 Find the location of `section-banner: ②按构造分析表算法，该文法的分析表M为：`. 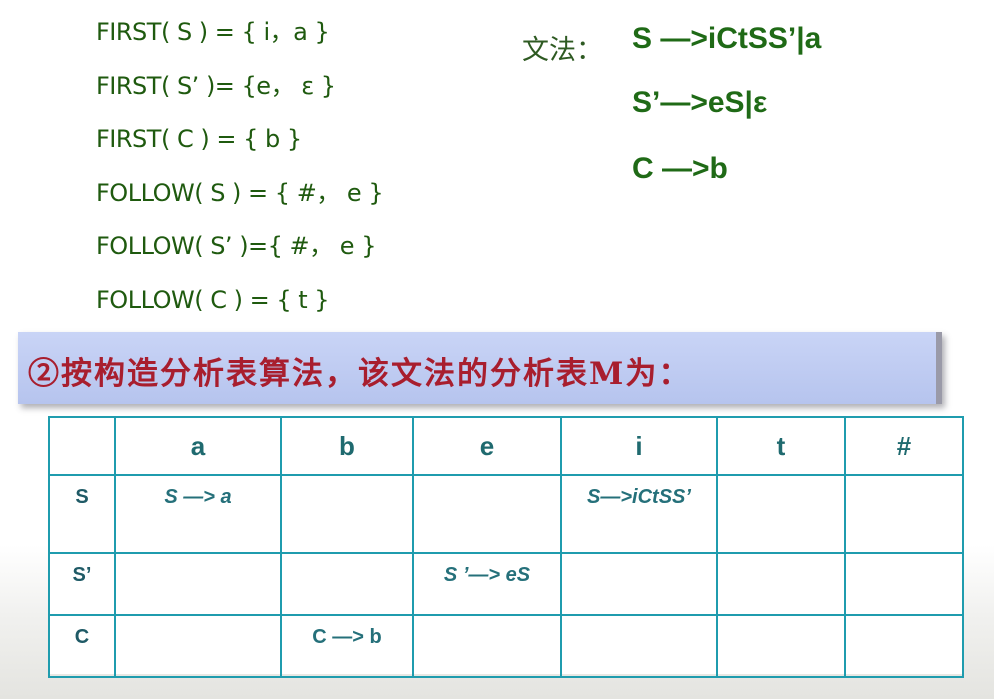

section-banner: ②按构造分析表算法，该文法的分析表M为： is located at coordinates (480, 368).